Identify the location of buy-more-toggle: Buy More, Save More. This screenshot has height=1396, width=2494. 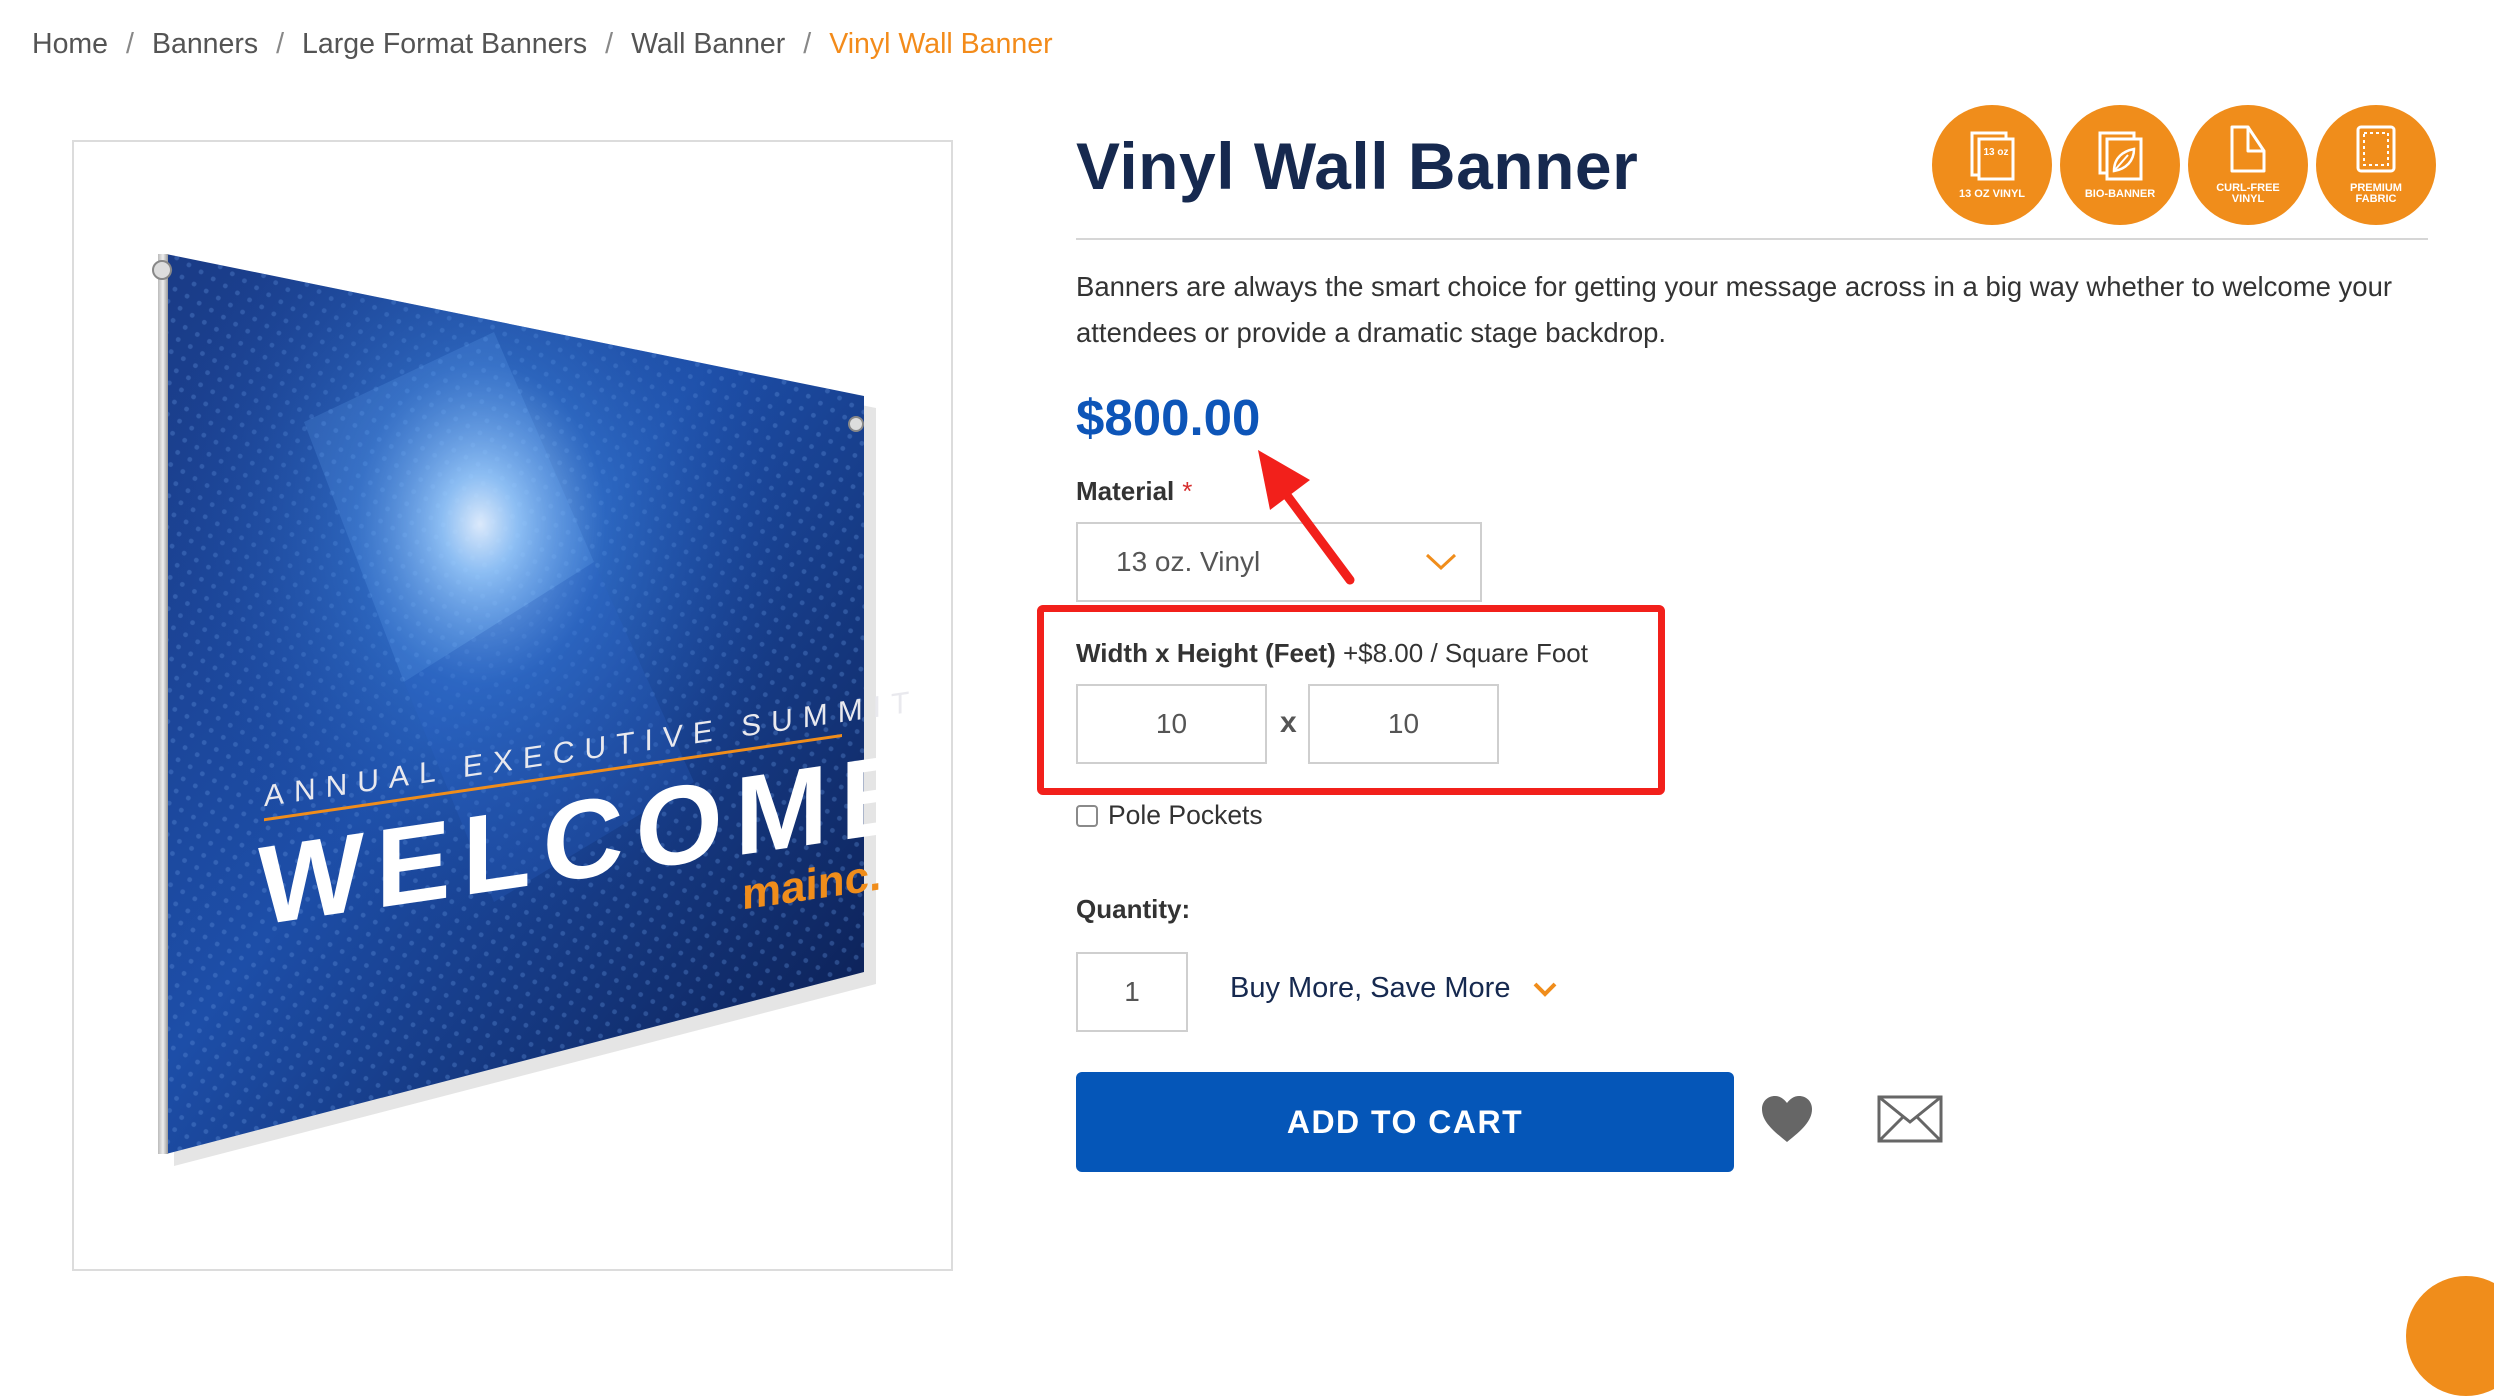
(1394, 988).